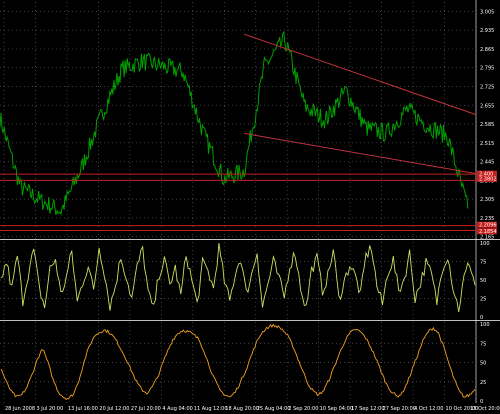  What do you see at coordinates (487, 69) in the screenshot?
I see `price-tick-label: 2.795` at bounding box center [487, 69].